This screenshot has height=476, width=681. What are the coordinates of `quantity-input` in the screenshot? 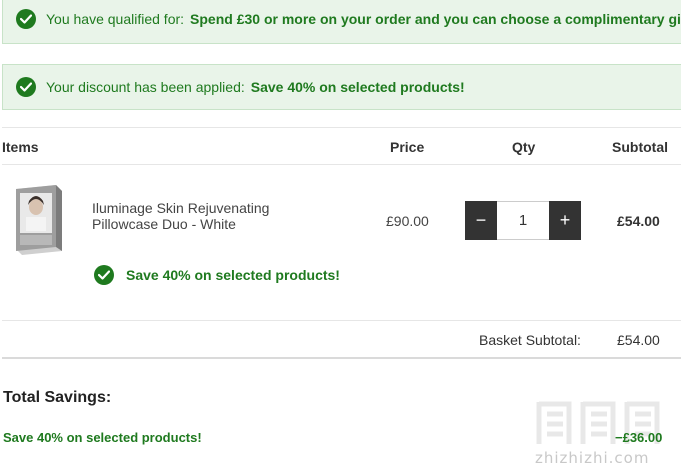 It's located at (523, 220).